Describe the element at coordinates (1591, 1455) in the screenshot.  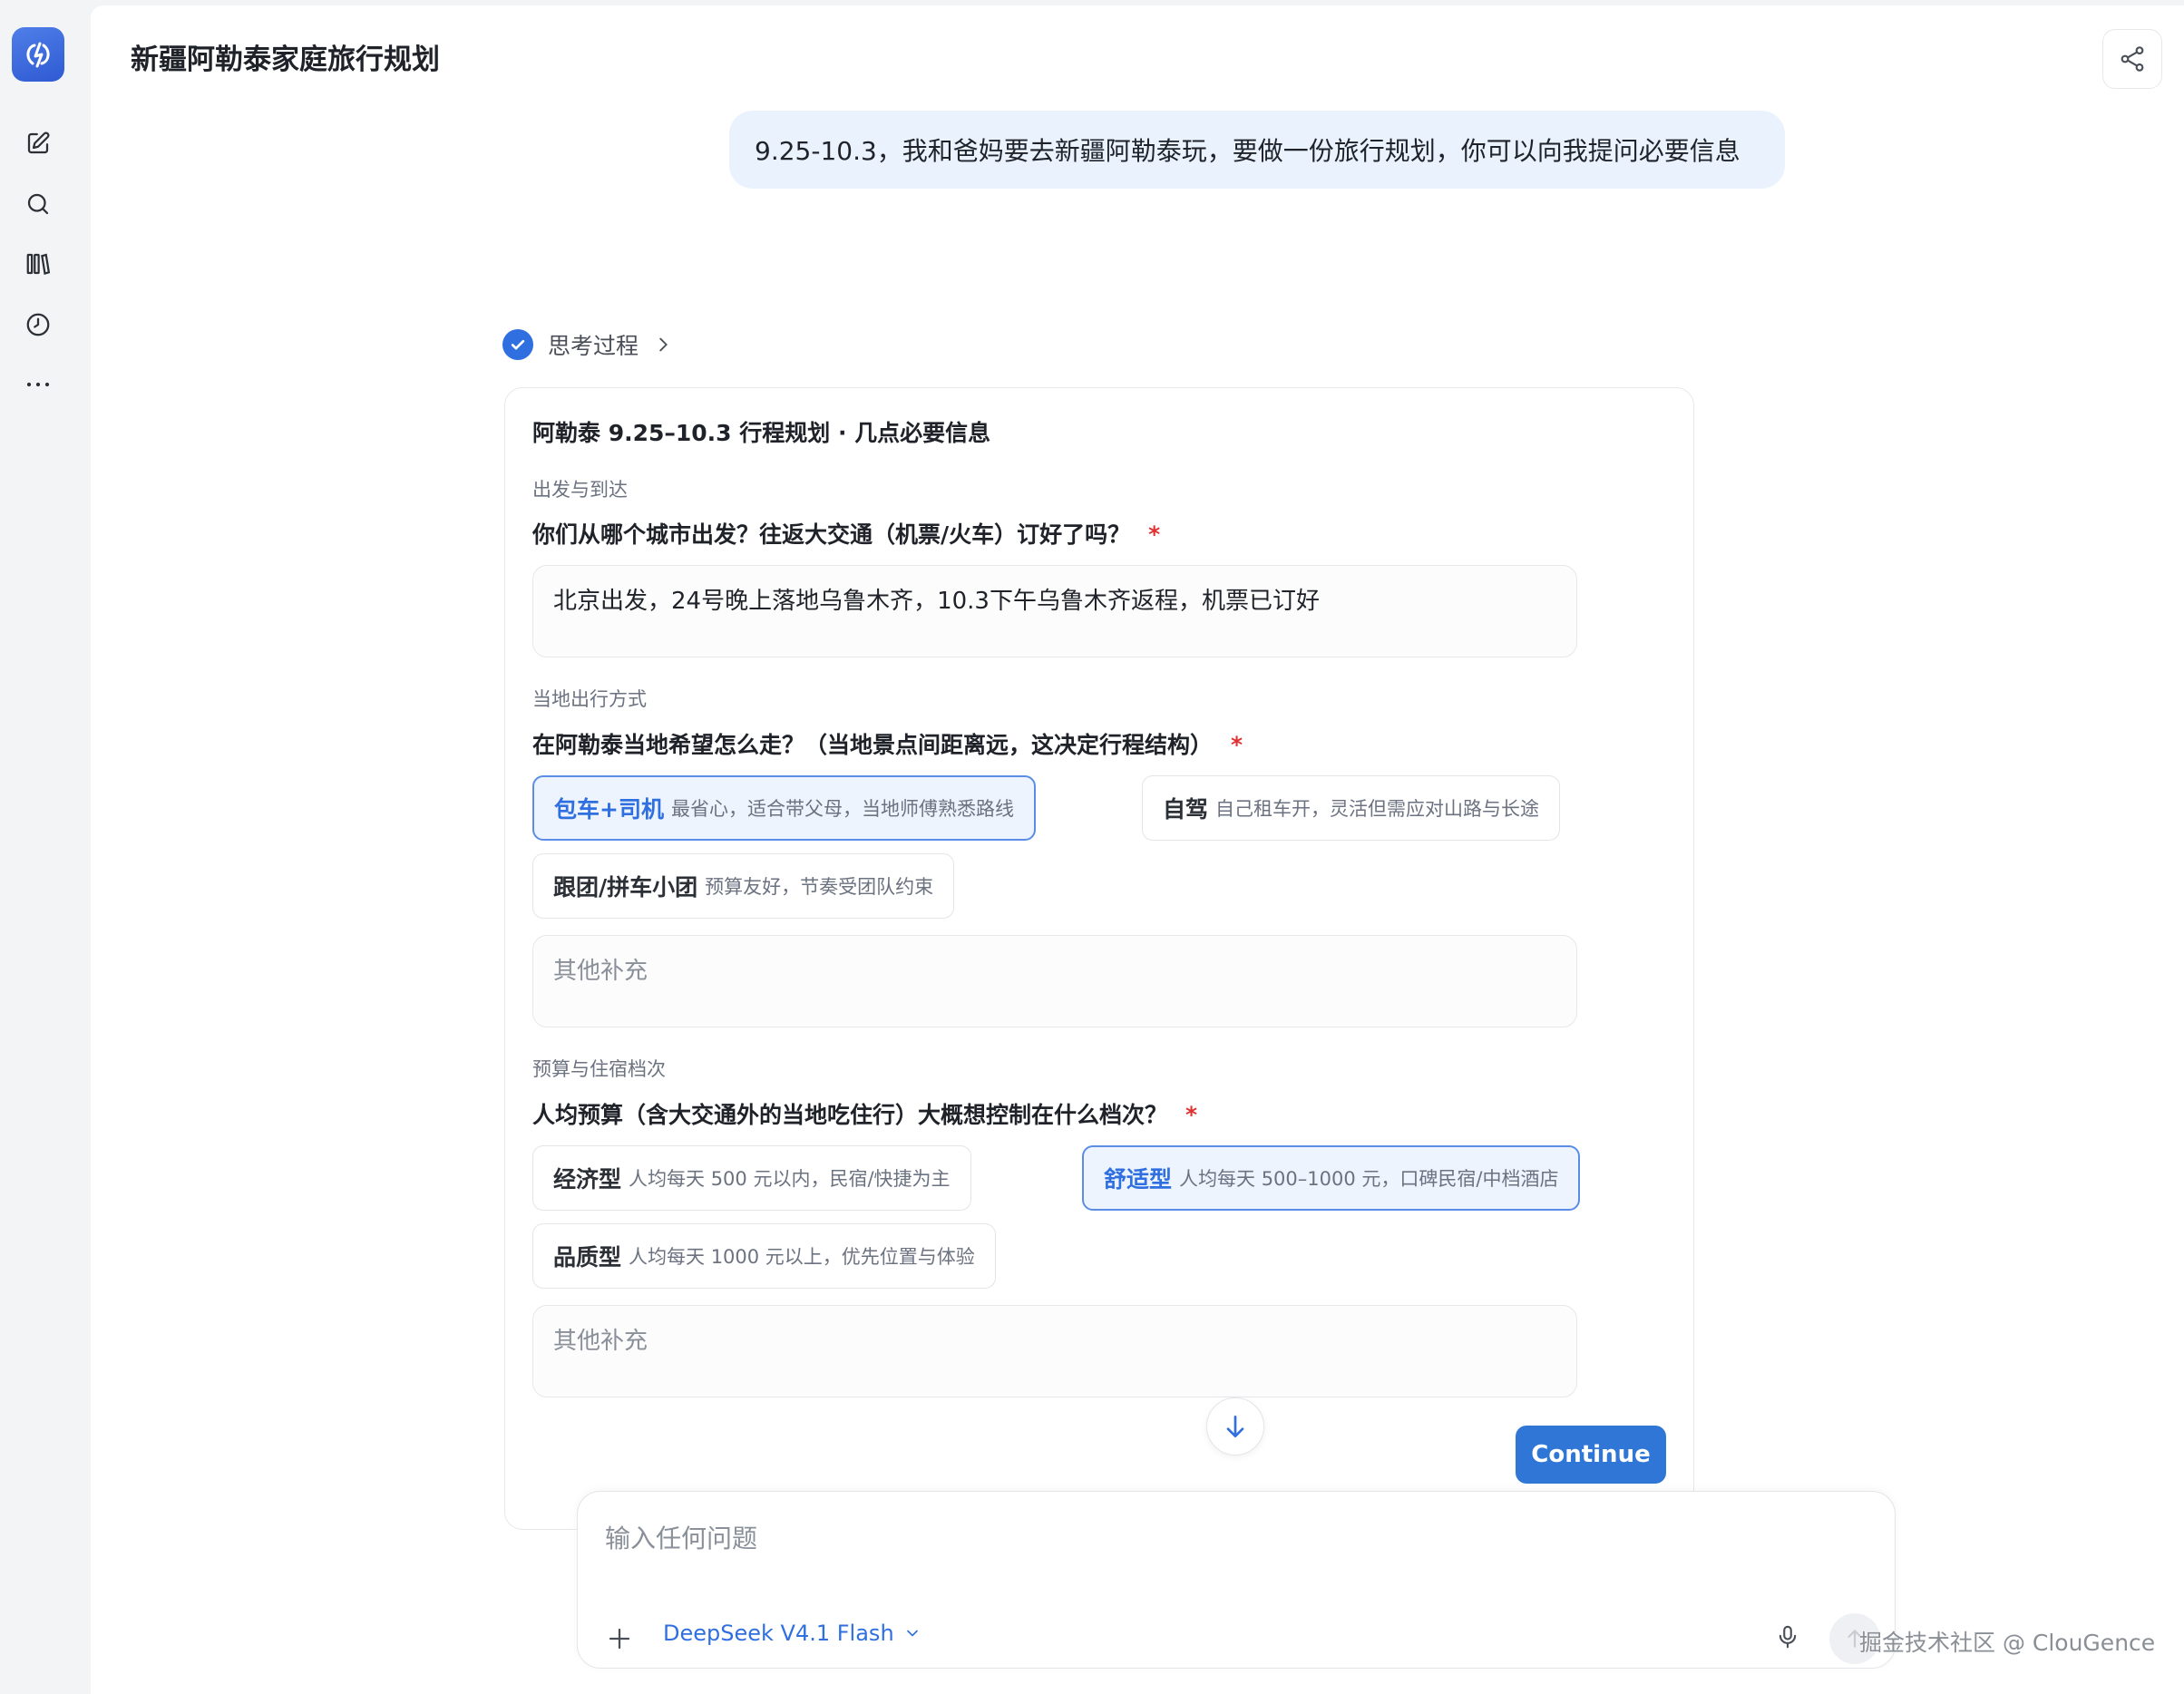
I see `continue-button: Continue` at that location.